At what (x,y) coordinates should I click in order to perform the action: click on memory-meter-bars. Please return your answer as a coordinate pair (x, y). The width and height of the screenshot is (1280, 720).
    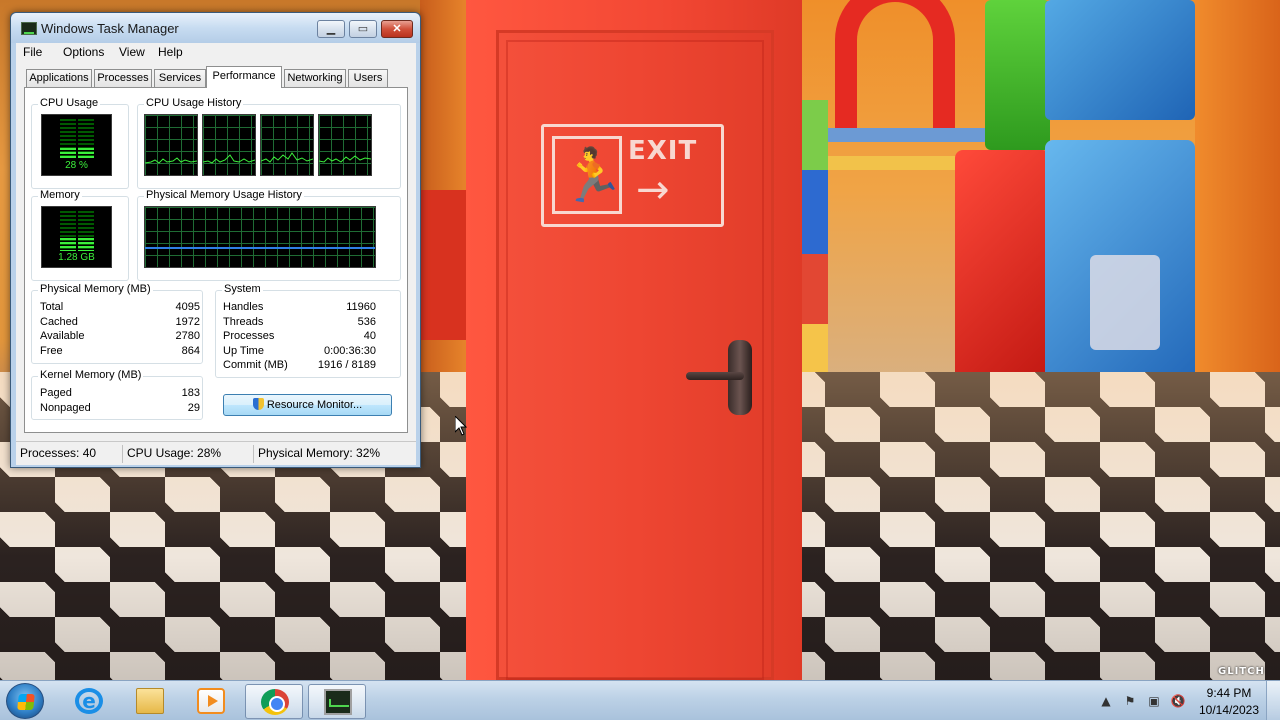
    Looking at the image, I should click on (77, 231).